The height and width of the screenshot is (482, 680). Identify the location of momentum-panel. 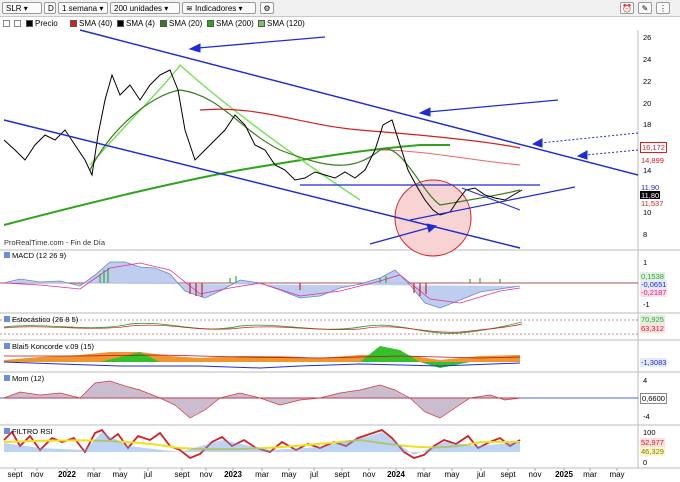
(319, 399).